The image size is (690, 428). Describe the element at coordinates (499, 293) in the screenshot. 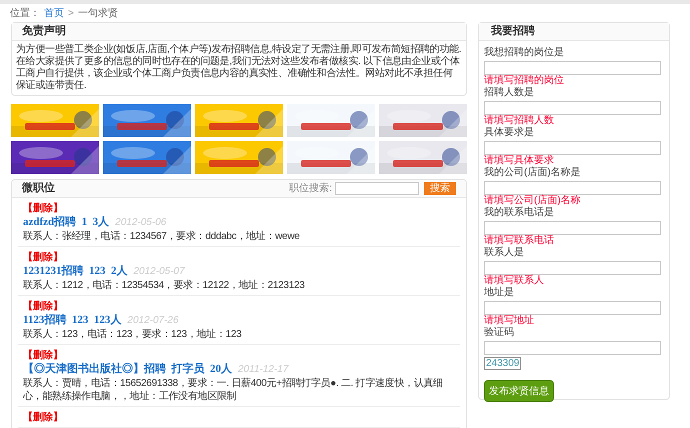

I see `field-label: 地址是` at that location.